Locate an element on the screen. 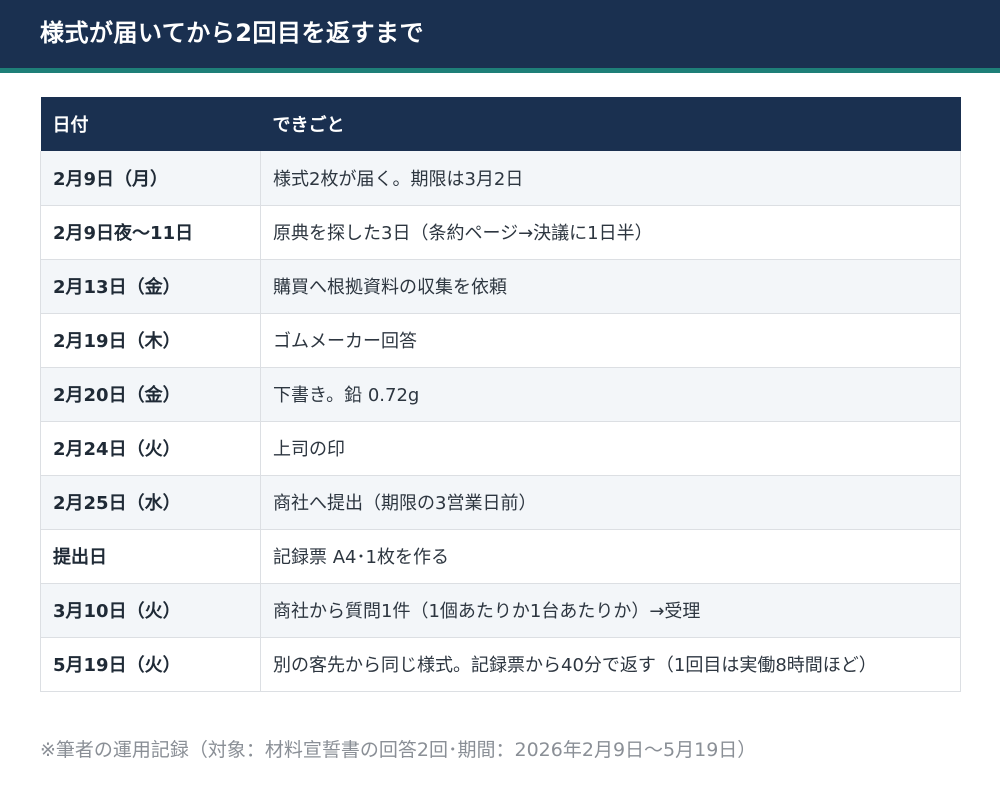  action-cell: 様式2枚が届く。期限は3月2日 is located at coordinates (610, 178).